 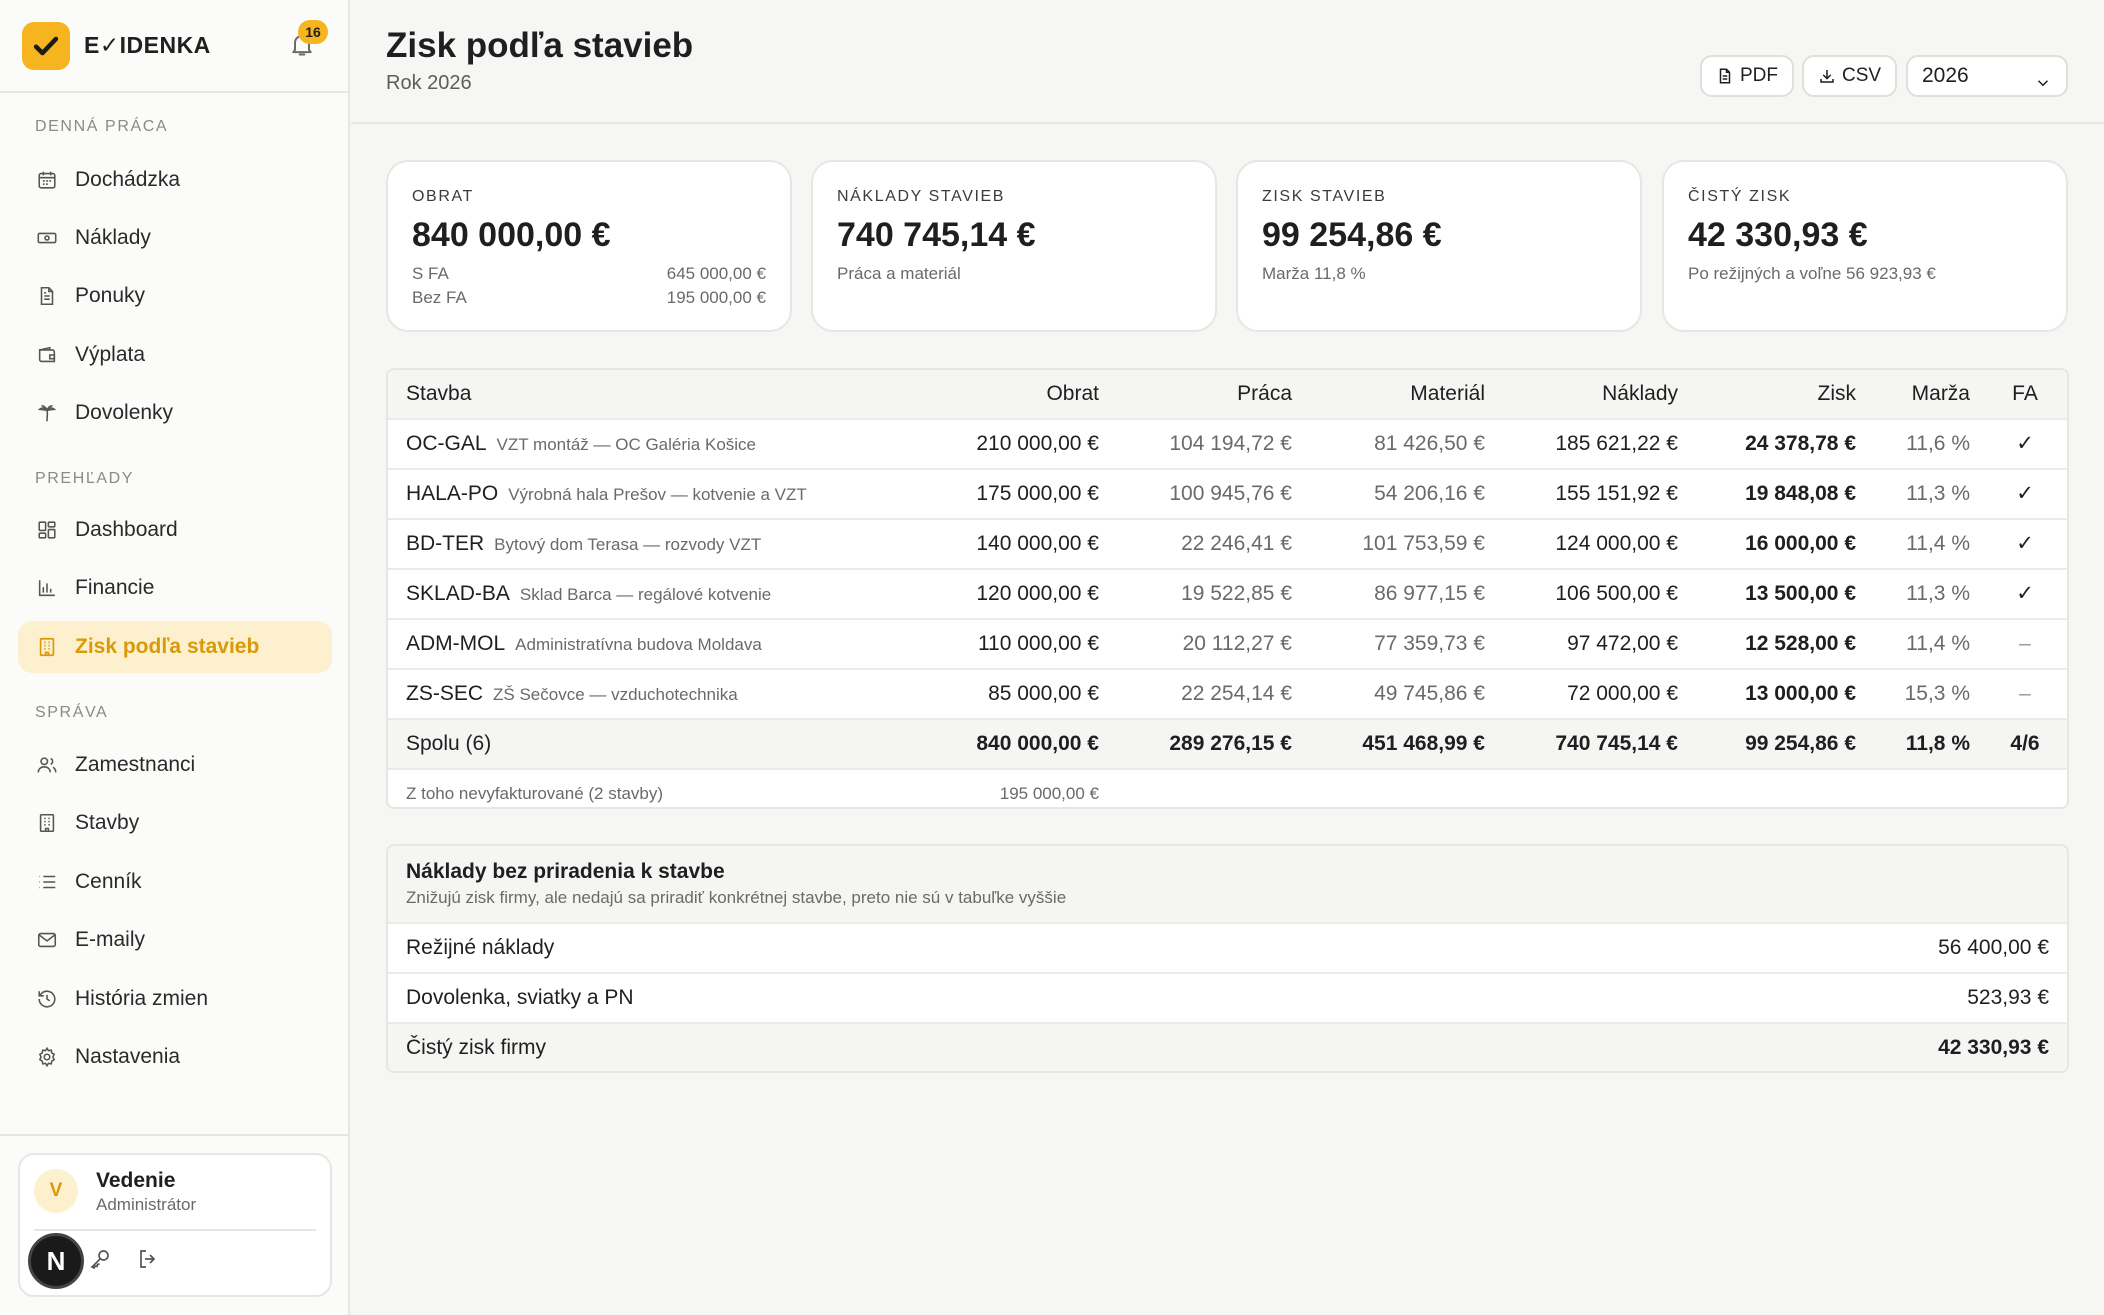 What do you see at coordinates (1429, 493) in the screenshot?
I see `cell-material: 54 206,16 €` at bounding box center [1429, 493].